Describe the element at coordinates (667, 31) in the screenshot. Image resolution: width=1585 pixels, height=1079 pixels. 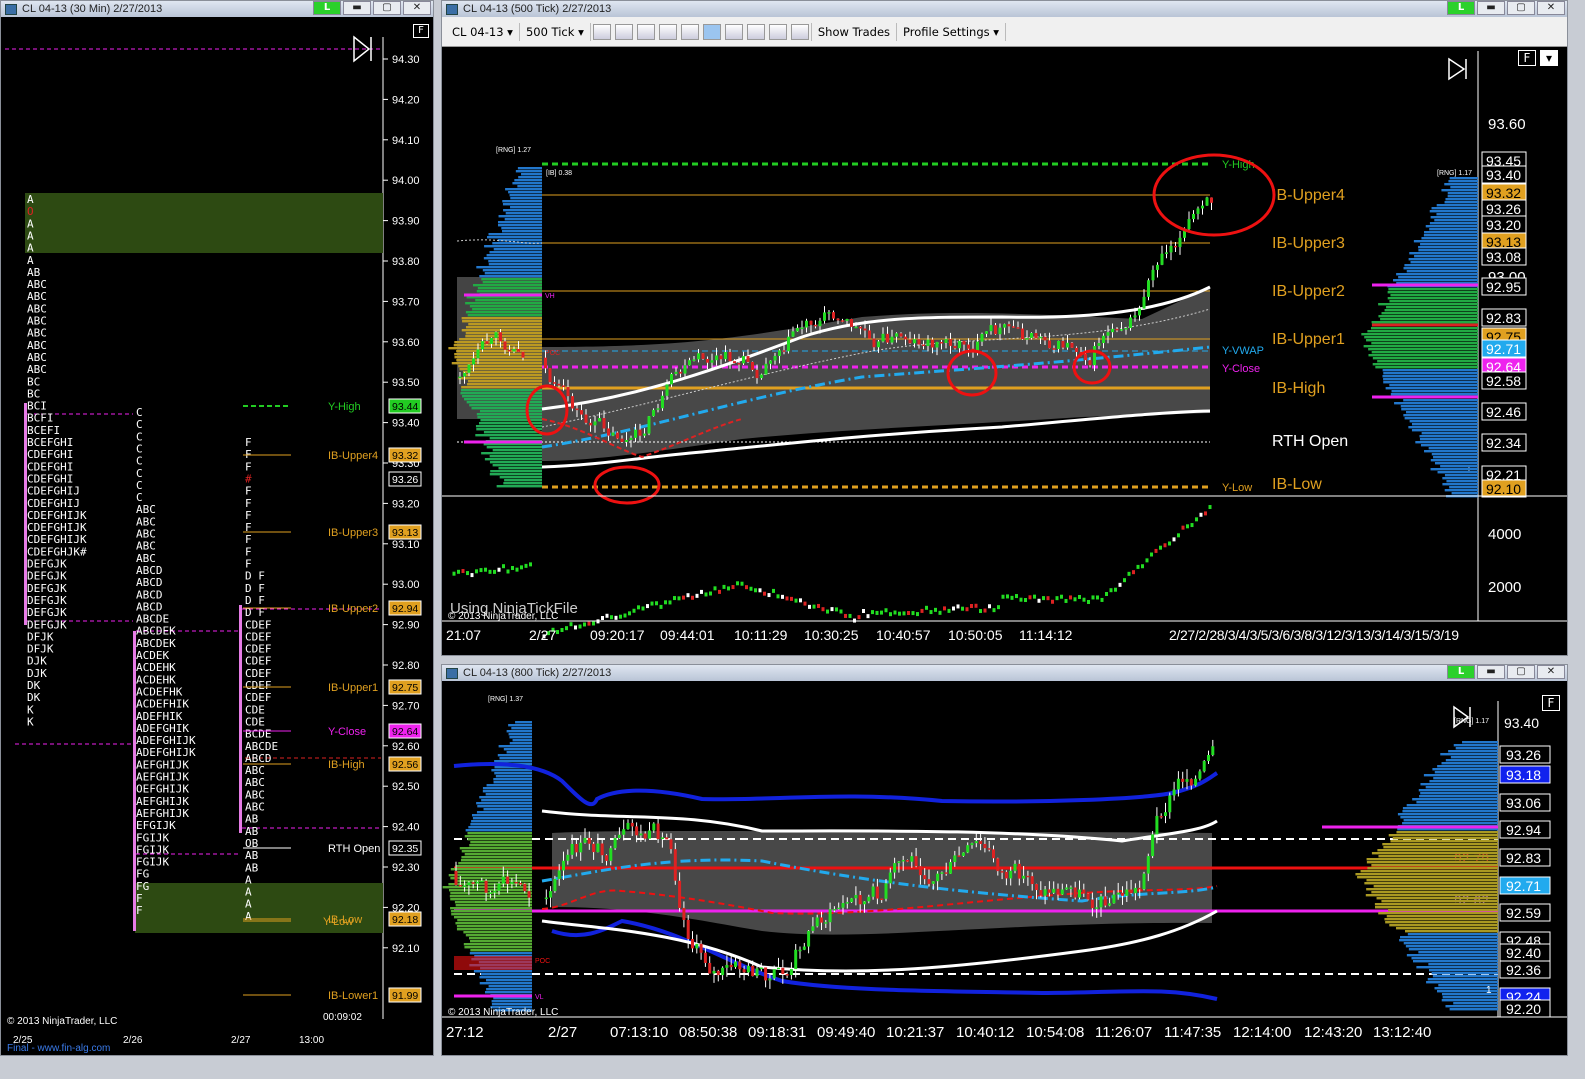
I see `crosshair-icon` at that location.